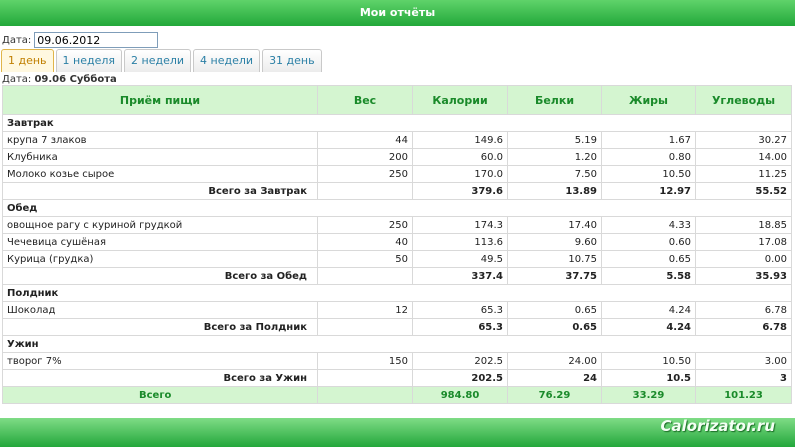 This screenshot has height=447, width=795. Describe the element at coordinates (160, 276) in the screenshot. I see `cell: Всего за Обед` at that location.